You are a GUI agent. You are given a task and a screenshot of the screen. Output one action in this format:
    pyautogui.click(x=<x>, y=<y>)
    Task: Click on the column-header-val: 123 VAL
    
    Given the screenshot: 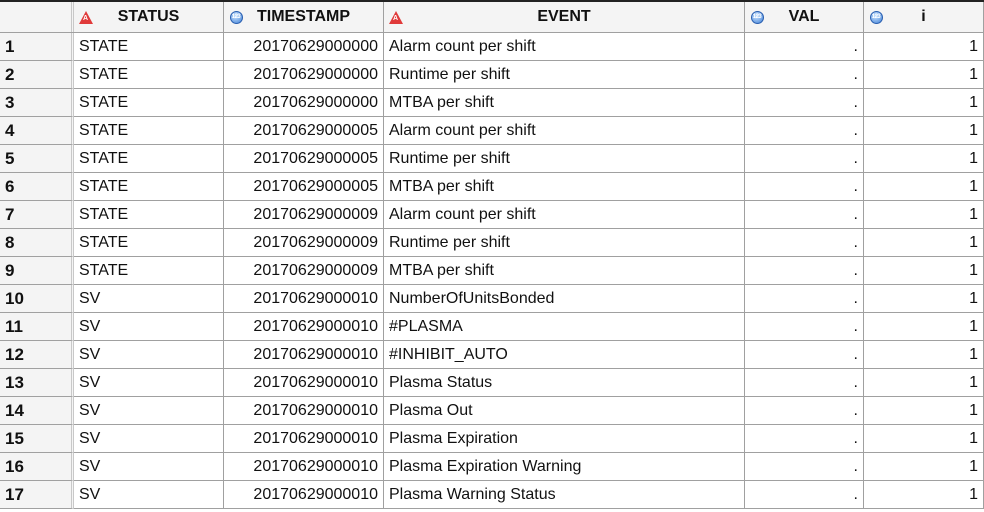 What is the action you would take?
    pyautogui.click(x=804, y=17)
    